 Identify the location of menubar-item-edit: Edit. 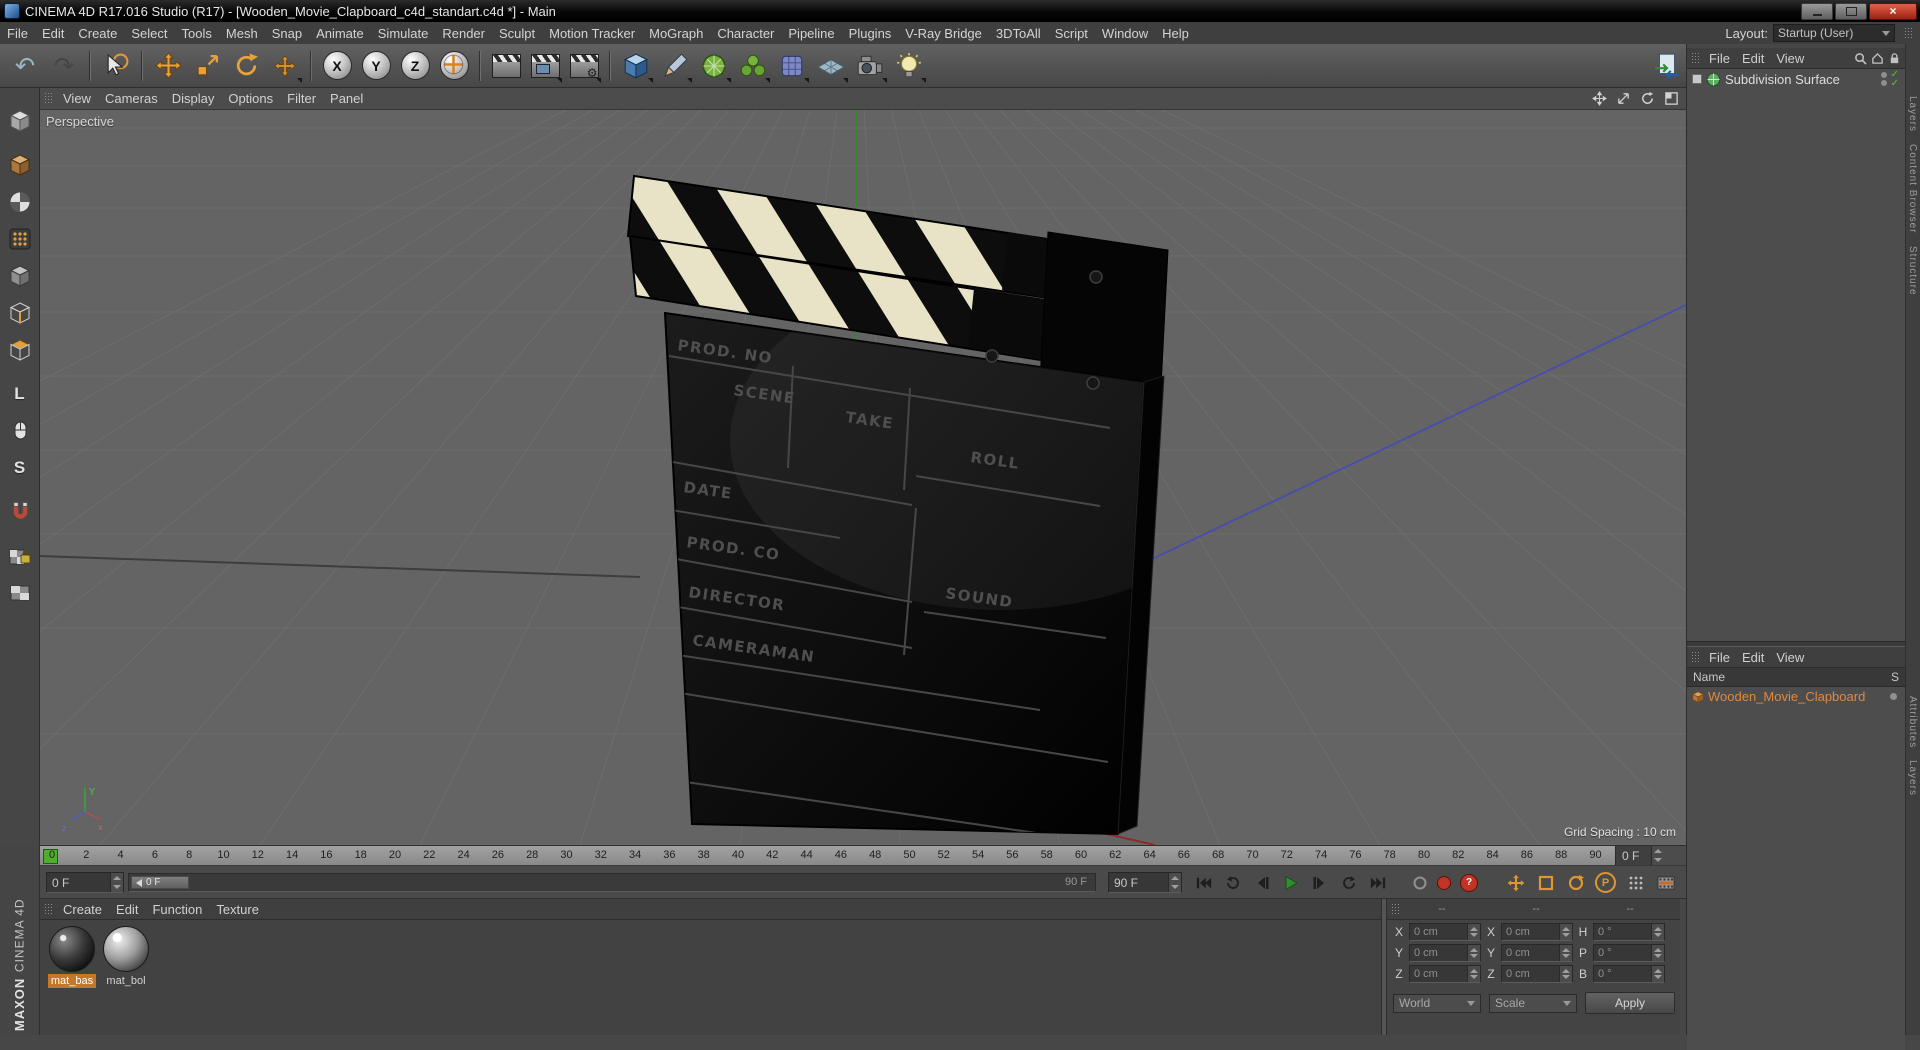
(53, 33).